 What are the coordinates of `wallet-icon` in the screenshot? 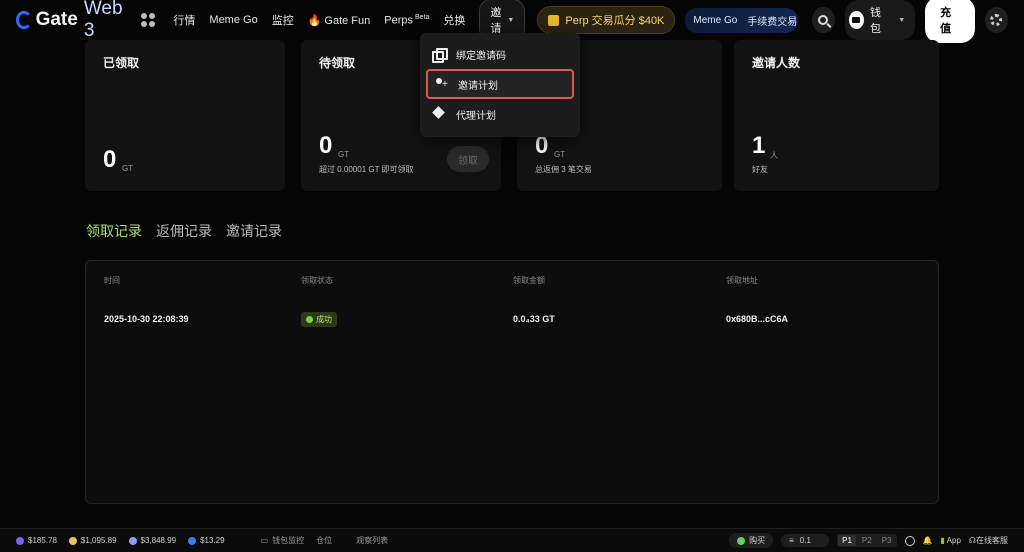 It's located at (856, 20).